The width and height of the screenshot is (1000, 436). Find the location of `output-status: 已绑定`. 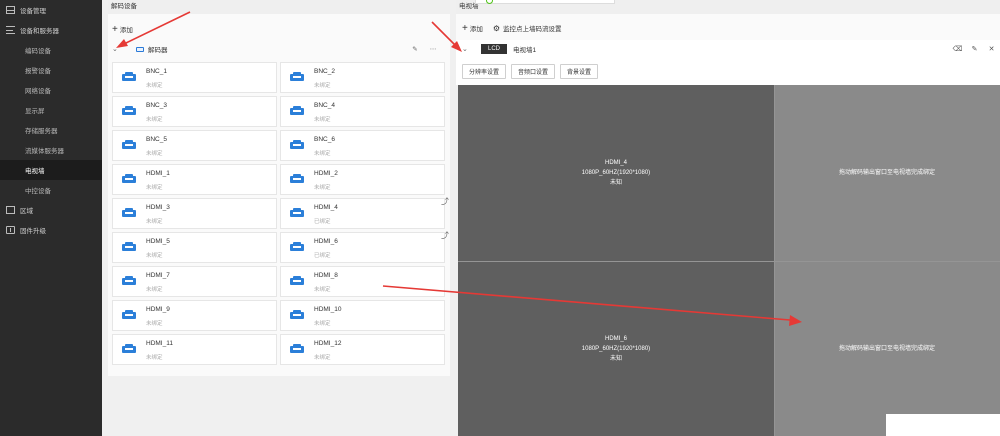

output-status: 已绑定 is located at coordinates (322, 256).